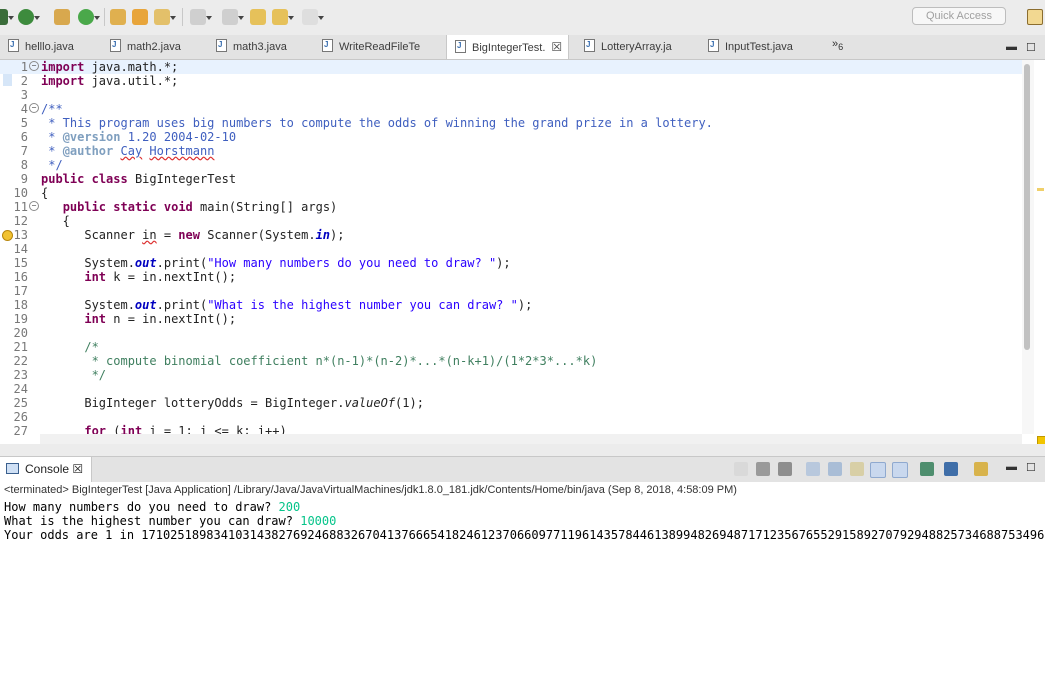  I want to click on tab-label: LotteryArray.ja, so click(636, 47).